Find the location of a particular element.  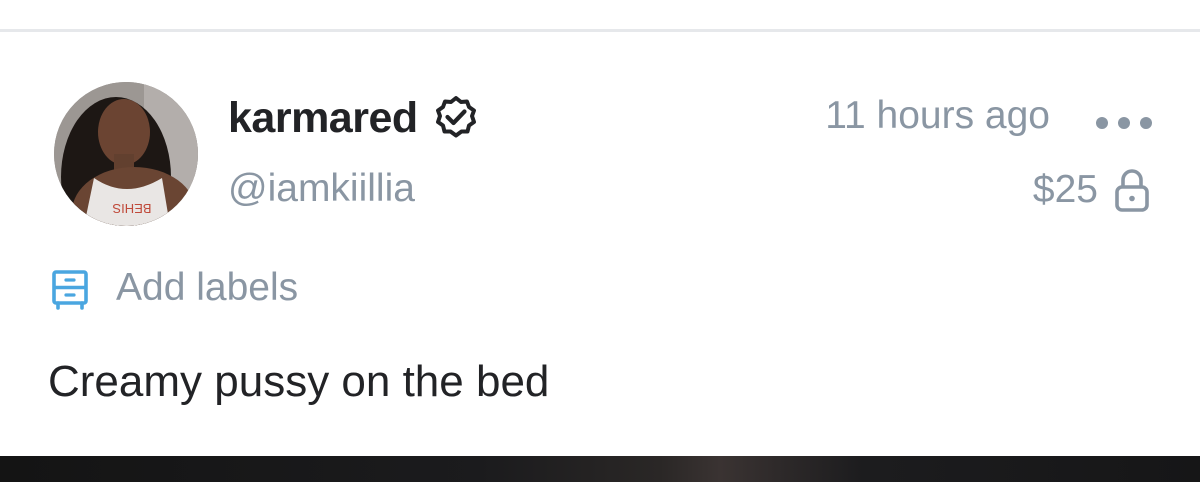

author-handle: @iamkiillia is located at coordinates (321, 189).